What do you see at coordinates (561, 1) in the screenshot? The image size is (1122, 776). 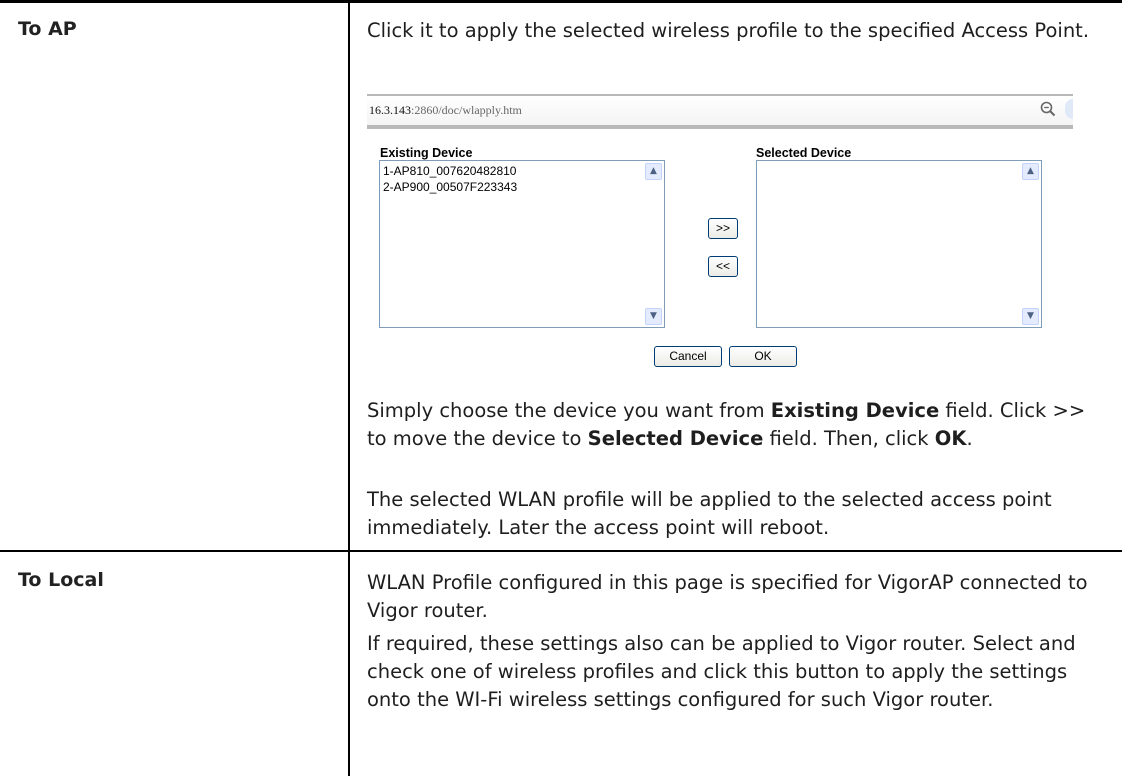 I see `table-top-border` at bounding box center [561, 1].